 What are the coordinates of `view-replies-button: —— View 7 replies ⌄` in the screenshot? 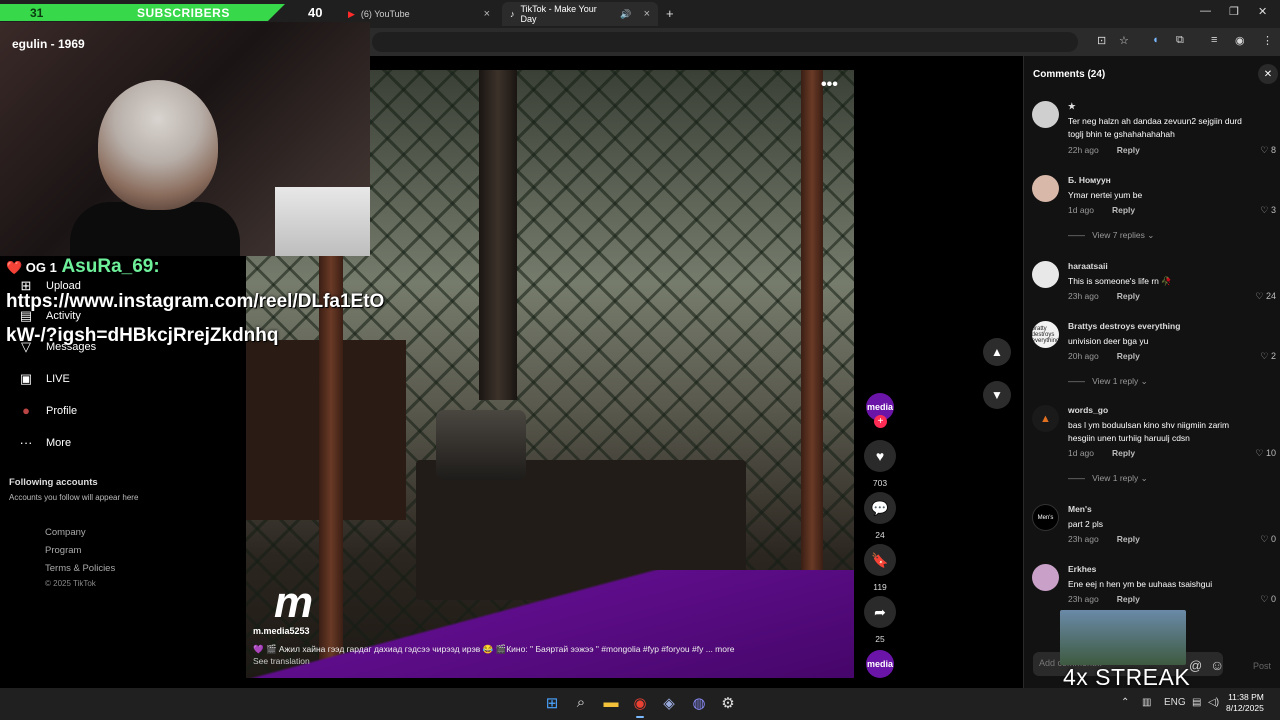 It's located at (1111, 235).